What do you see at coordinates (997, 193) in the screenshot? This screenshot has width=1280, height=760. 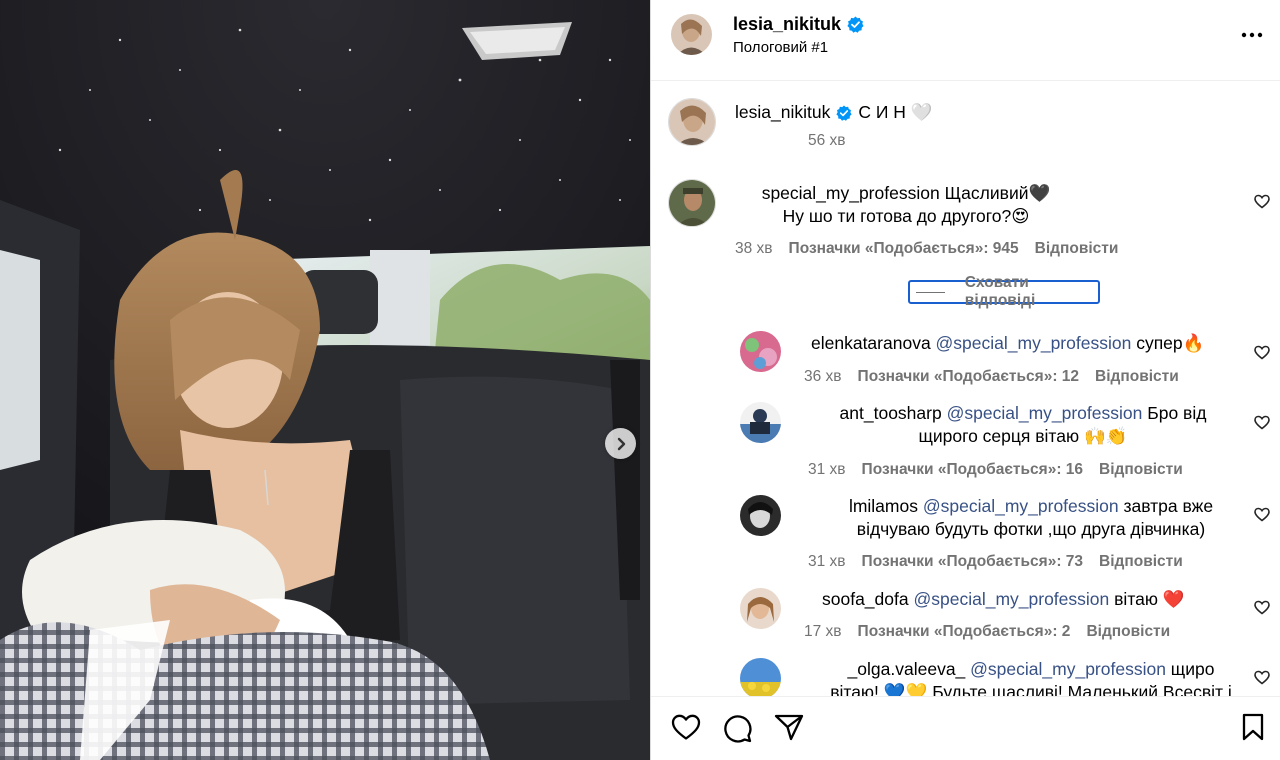 I see `comment-text: Щасливий🖤` at bounding box center [997, 193].